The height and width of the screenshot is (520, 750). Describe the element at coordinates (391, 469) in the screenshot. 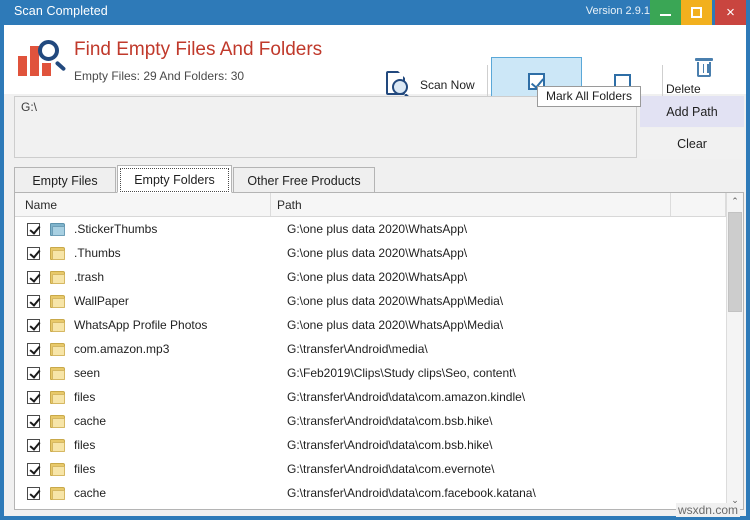

I see `row-path: G:\transfer\Android\data\com.evernote\` at that location.